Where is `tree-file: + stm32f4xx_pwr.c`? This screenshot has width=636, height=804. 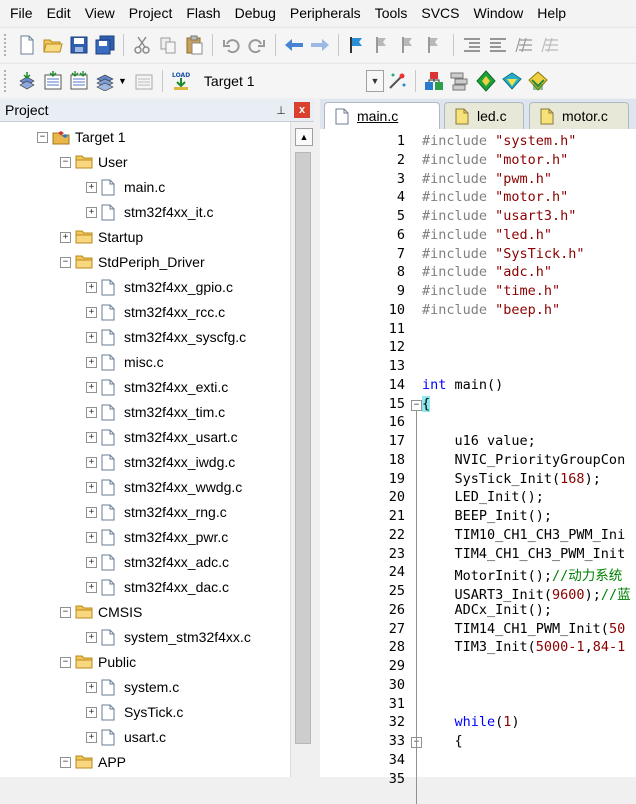
tree-file: + stm32f4xx_pwr.c is located at coordinates (157, 537).